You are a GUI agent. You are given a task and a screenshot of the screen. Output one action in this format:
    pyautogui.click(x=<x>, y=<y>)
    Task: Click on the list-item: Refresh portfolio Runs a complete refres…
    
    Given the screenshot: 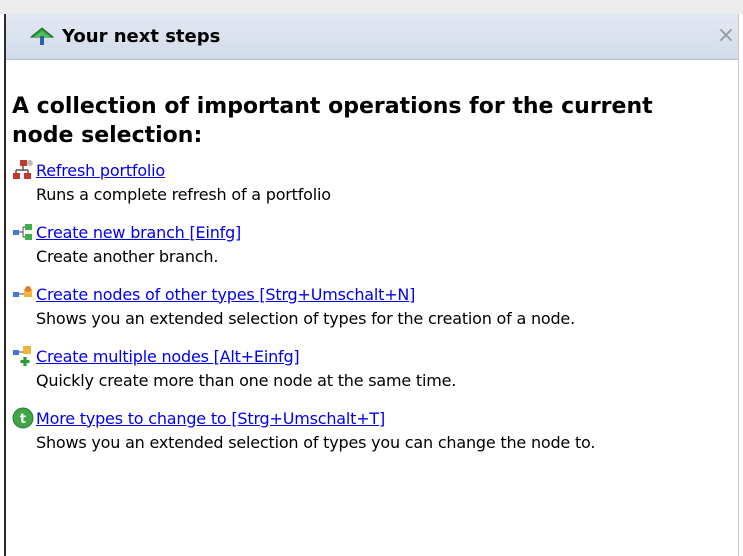 What is the action you would take?
    pyautogui.click(x=372, y=183)
    